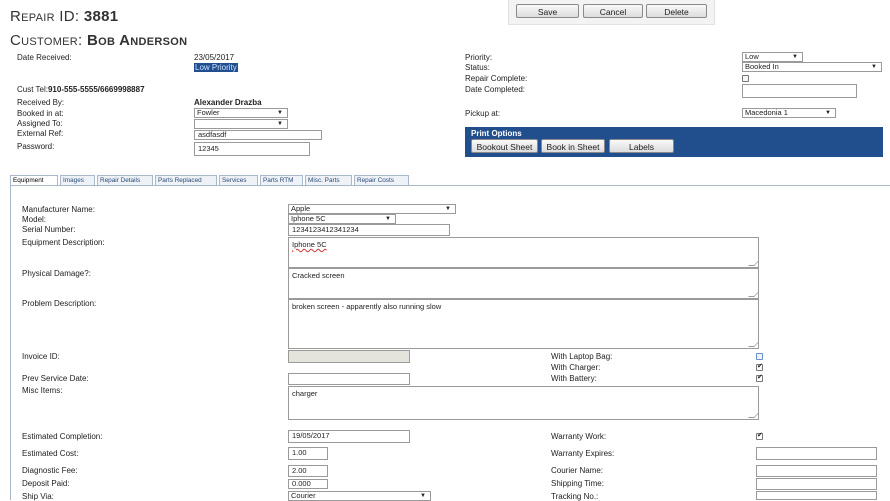  I want to click on customer-heading: Customer: Bob Anderson, so click(98, 40).